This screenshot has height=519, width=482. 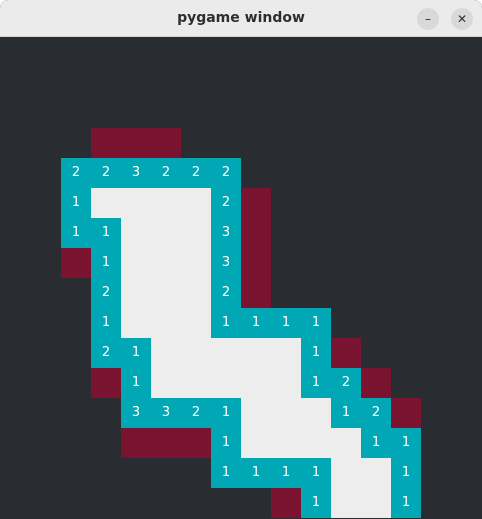 What do you see at coordinates (241, 18) in the screenshot?
I see `title-bar: pygame window – ✕` at bounding box center [241, 18].